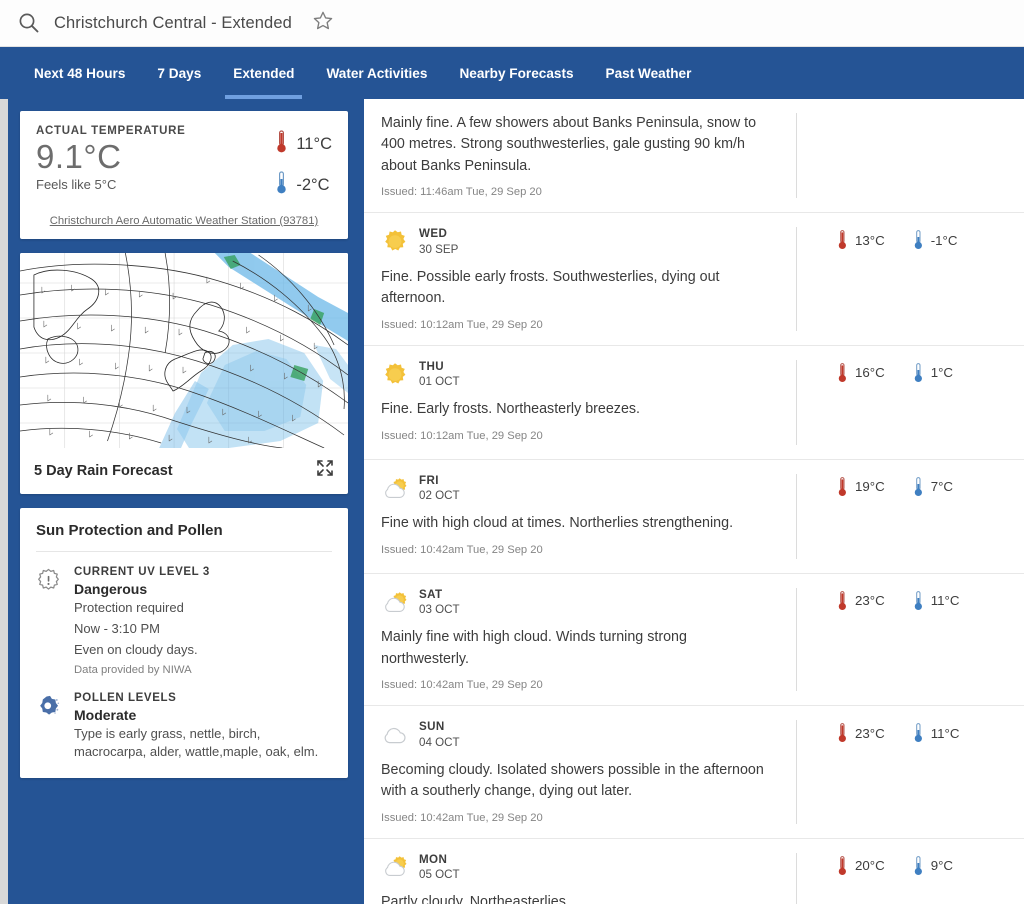  Describe the element at coordinates (870, 240) in the screenshot. I see `forecast-high-value: 13°C` at that location.